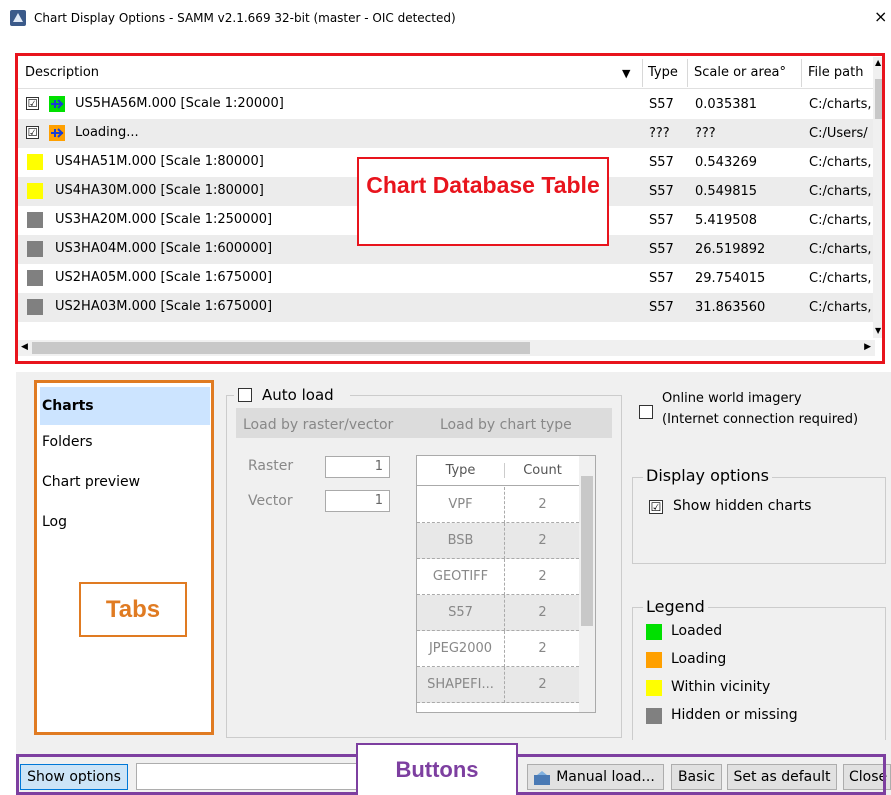 This screenshot has width=891, height=795. I want to click on count-row: BSB 2, so click(498, 541).